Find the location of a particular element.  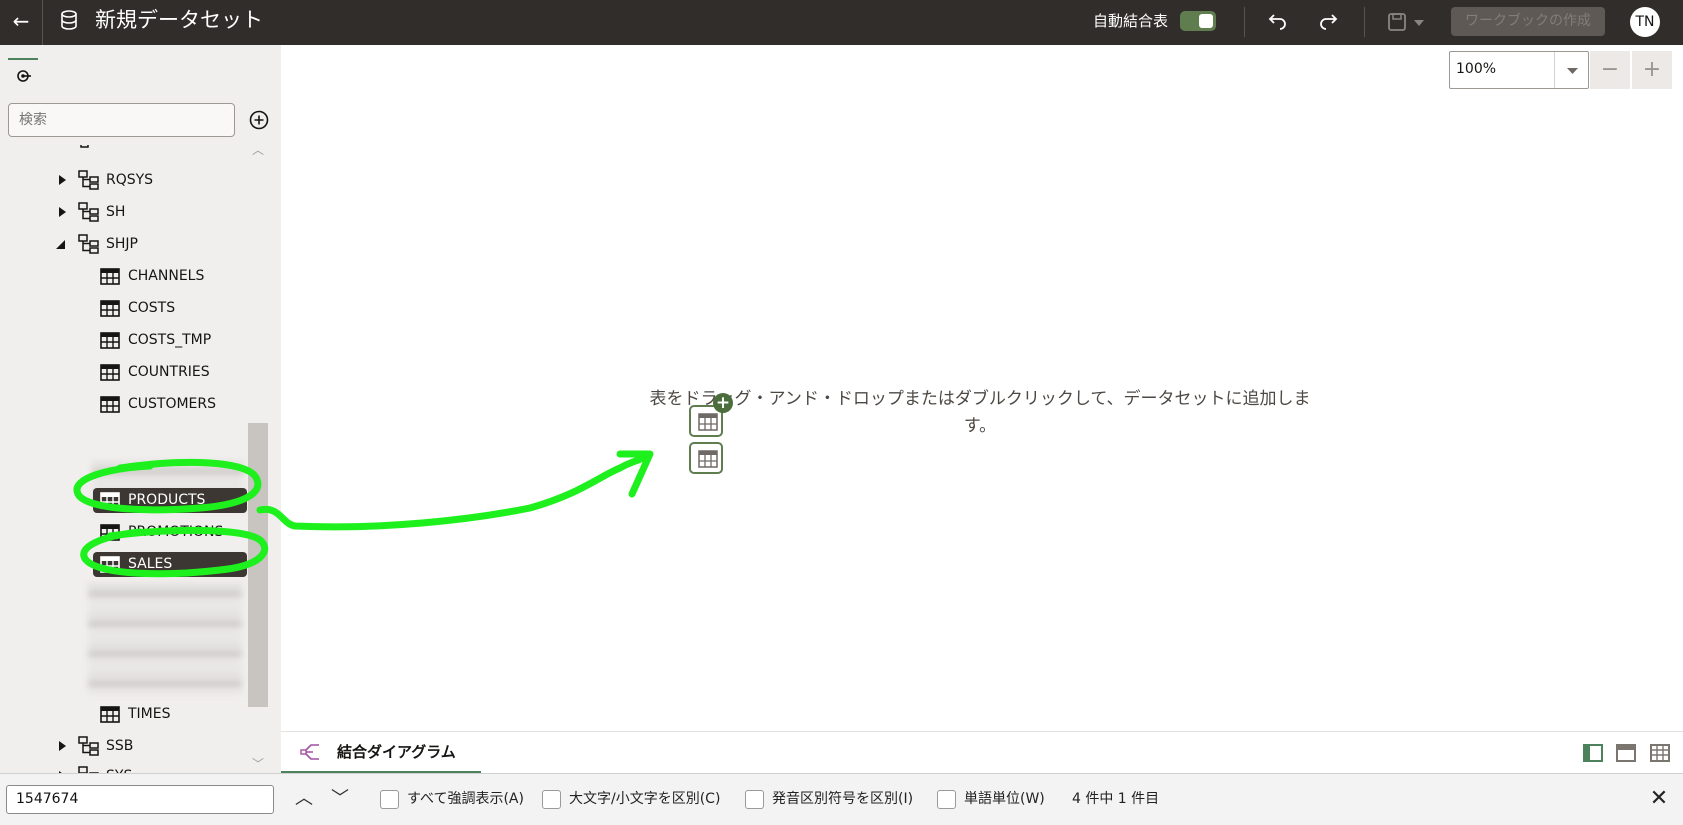

scrollbar-thumb is located at coordinates (258, 565).